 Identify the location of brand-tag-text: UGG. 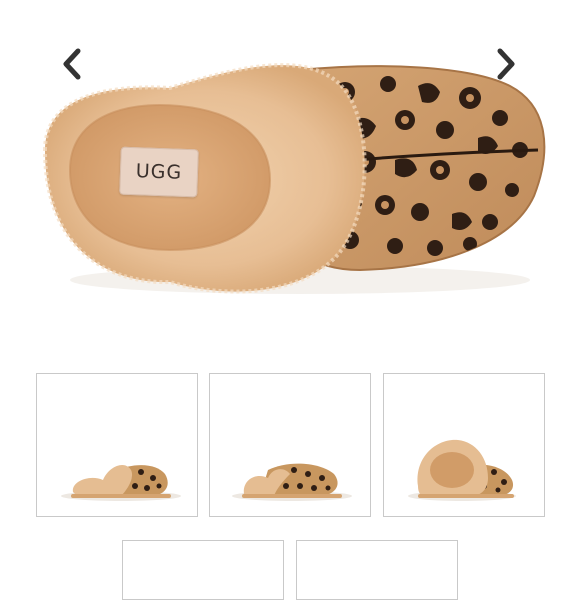
(159, 172).